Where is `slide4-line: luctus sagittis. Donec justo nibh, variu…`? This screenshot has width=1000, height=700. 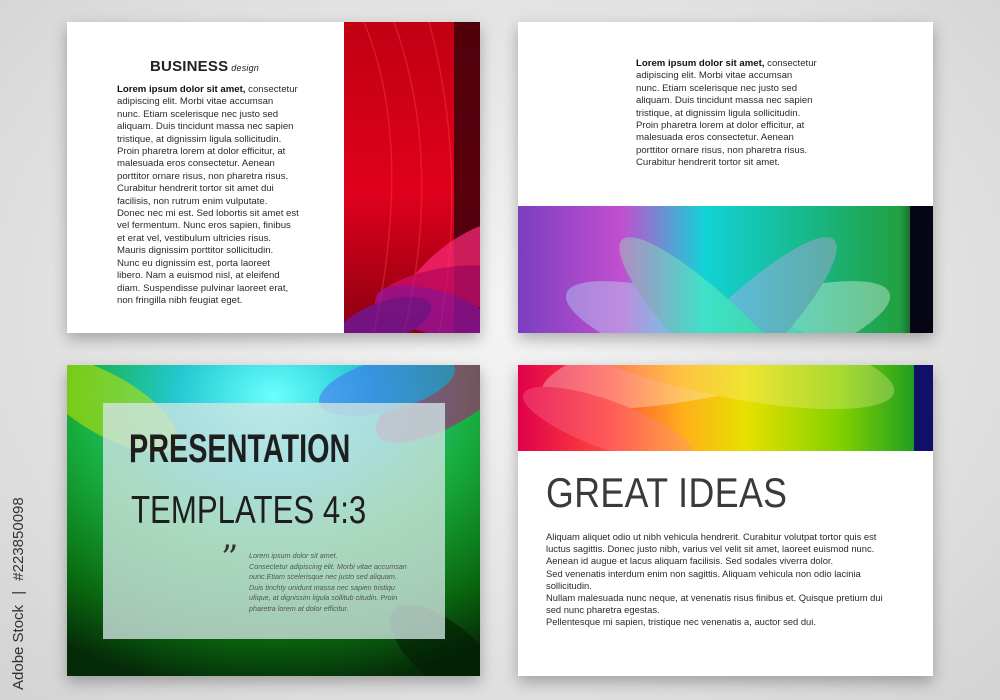
slide4-line: luctus sagittis. Donec justo nibh, variu… is located at coordinates (710, 549).